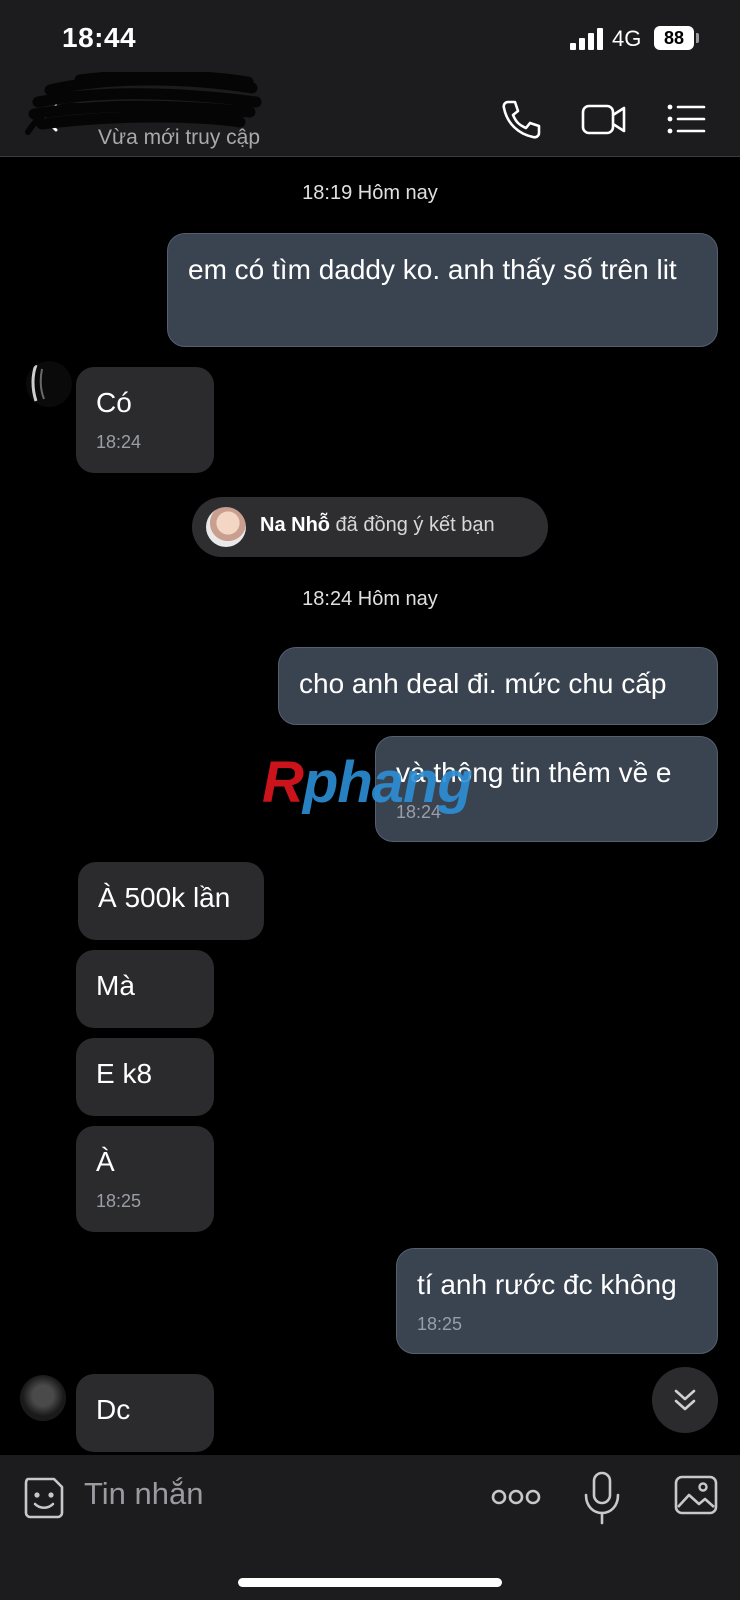  What do you see at coordinates (119, 442) in the screenshot?
I see `message-time: 18:24` at bounding box center [119, 442].